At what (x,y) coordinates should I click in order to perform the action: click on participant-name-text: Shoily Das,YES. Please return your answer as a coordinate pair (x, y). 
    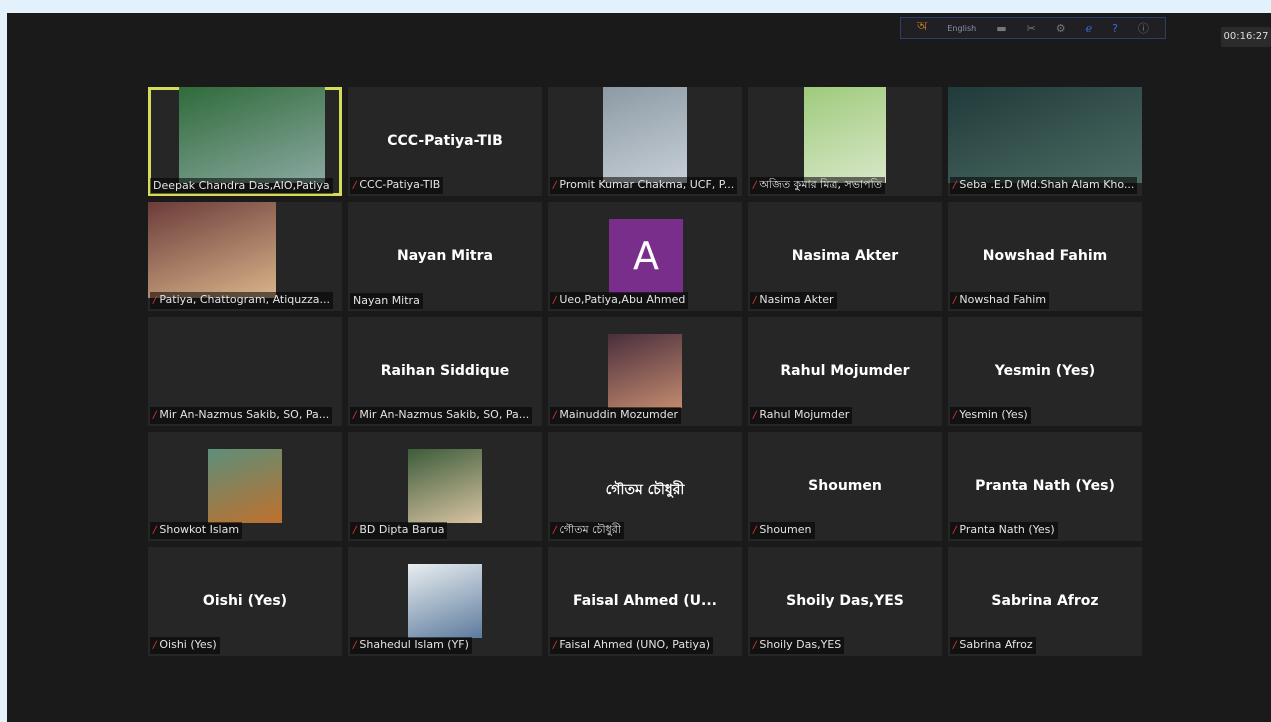
    Looking at the image, I should click on (800, 644).